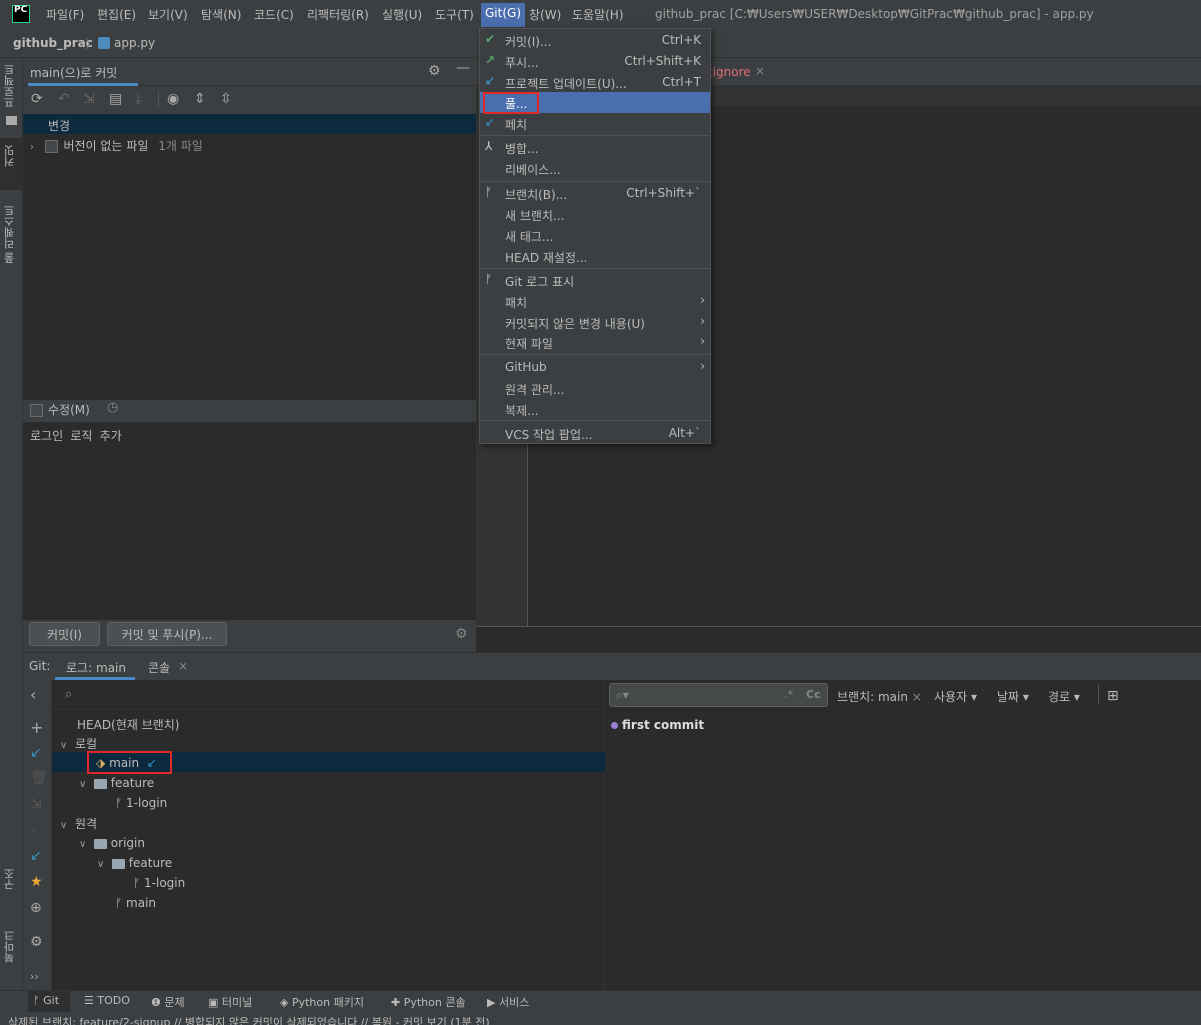 The width and height of the screenshot is (1201, 1025). I want to click on chevron-right-icon: ›, so click(32, 147).